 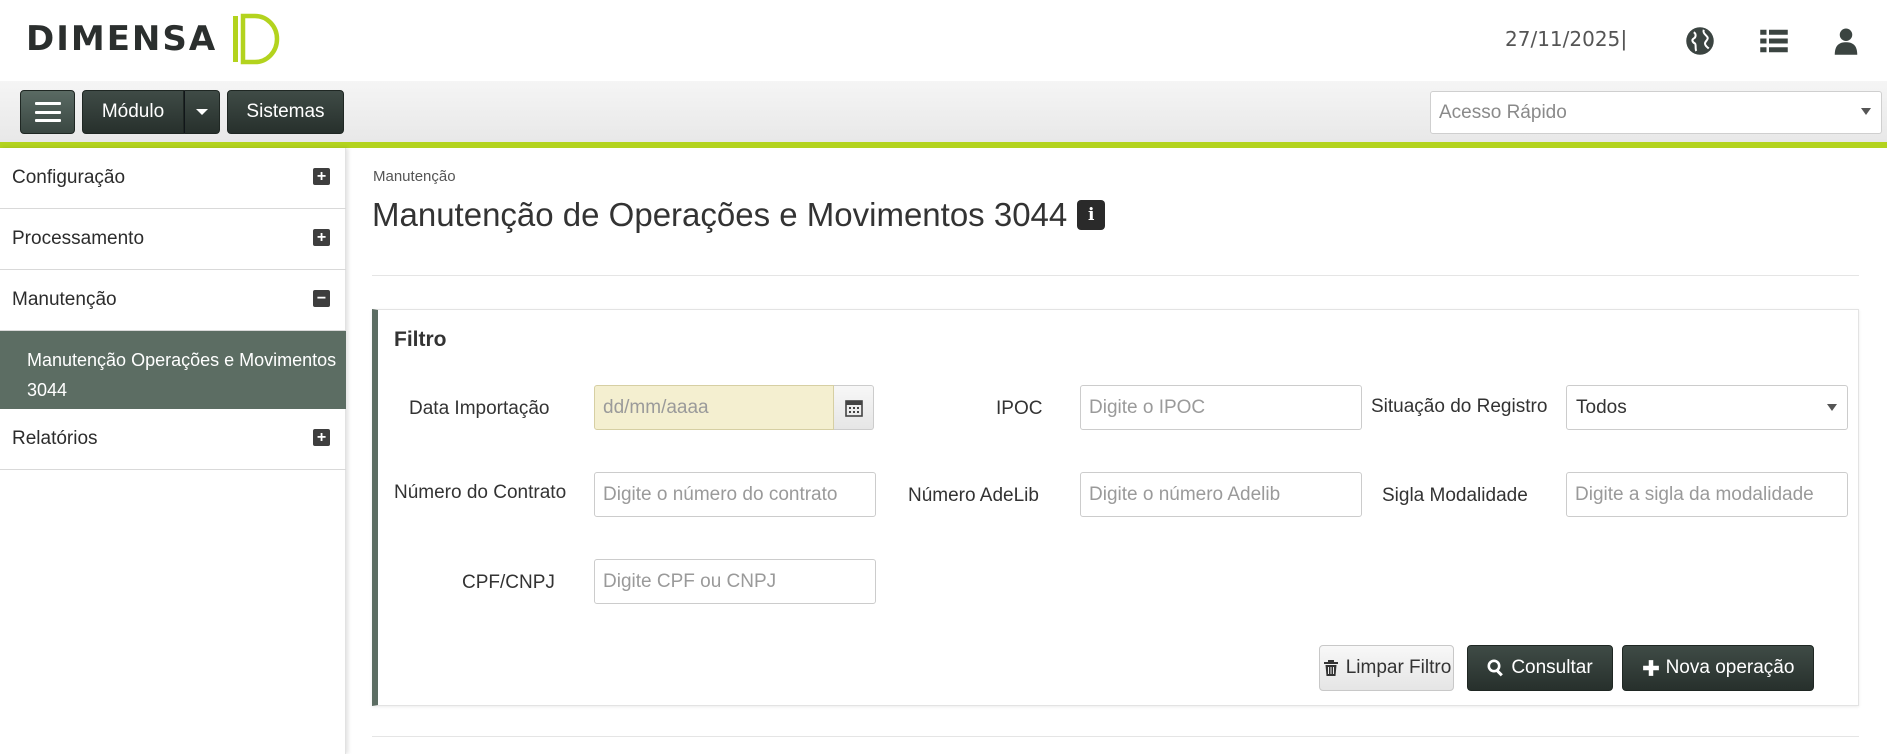 What do you see at coordinates (1459, 406) in the screenshot?
I see `situacao-label: Situação do Registro` at bounding box center [1459, 406].